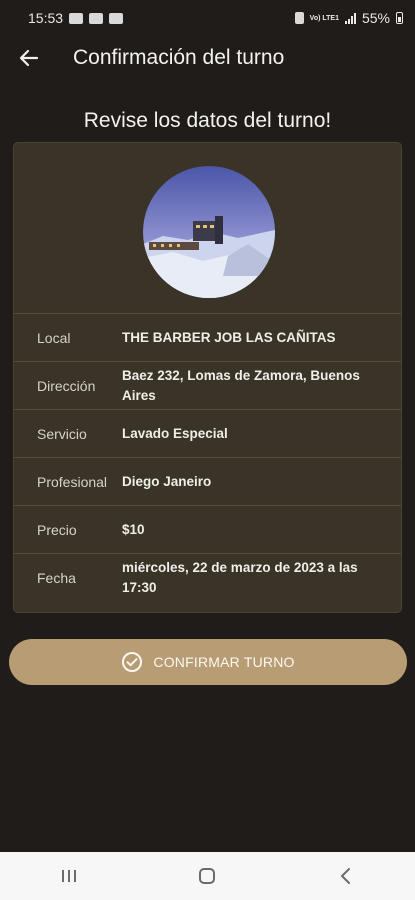 The width and height of the screenshot is (415, 900). What do you see at coordinates (133, 529) in the screenshot?
I see `detail-value: $10` at bounding box center [133, 529].